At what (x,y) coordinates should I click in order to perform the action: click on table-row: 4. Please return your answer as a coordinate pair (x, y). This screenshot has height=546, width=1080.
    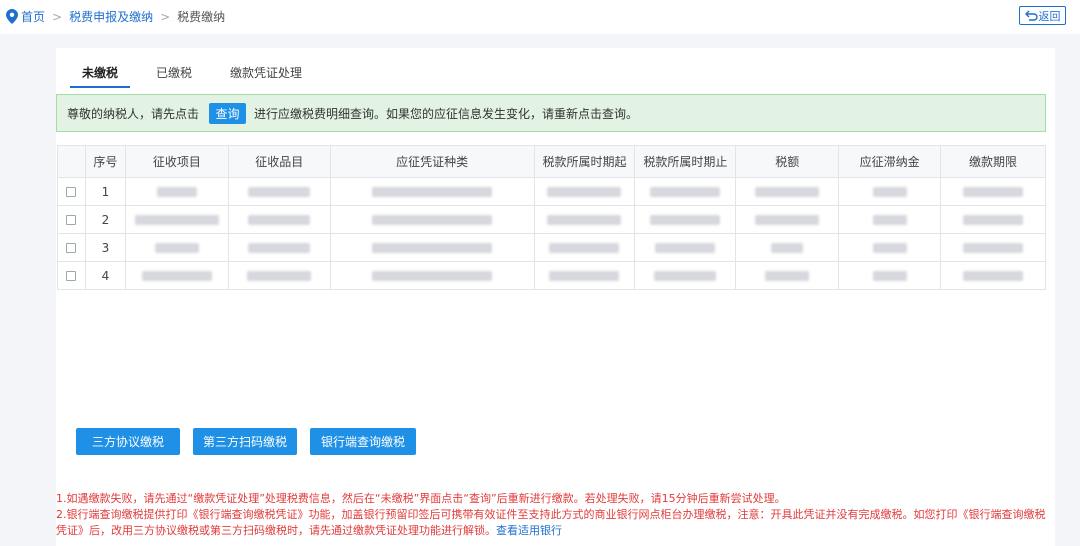
    Looking at the image, I should click on (551, 275).